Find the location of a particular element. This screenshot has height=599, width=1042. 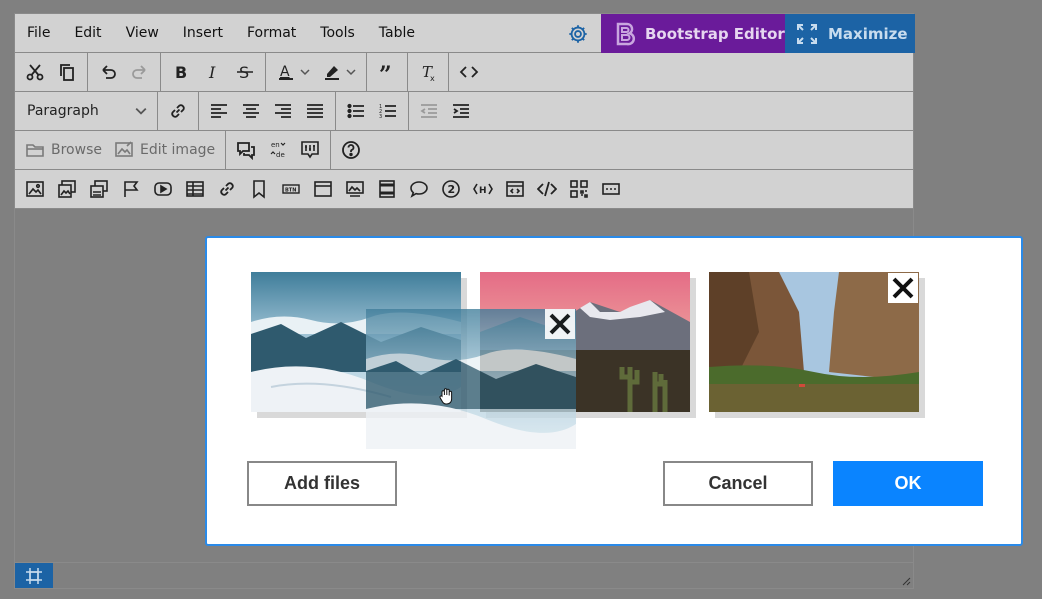

copy-icon is located at coordinates (67, 72).